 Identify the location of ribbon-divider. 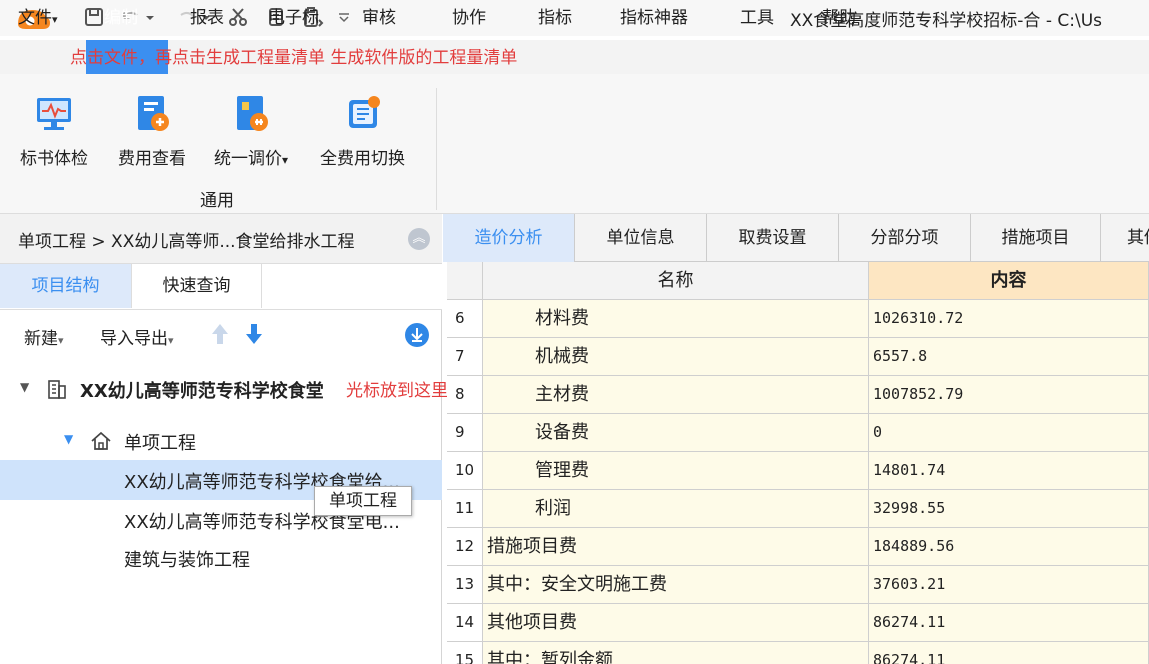
(436, 149).